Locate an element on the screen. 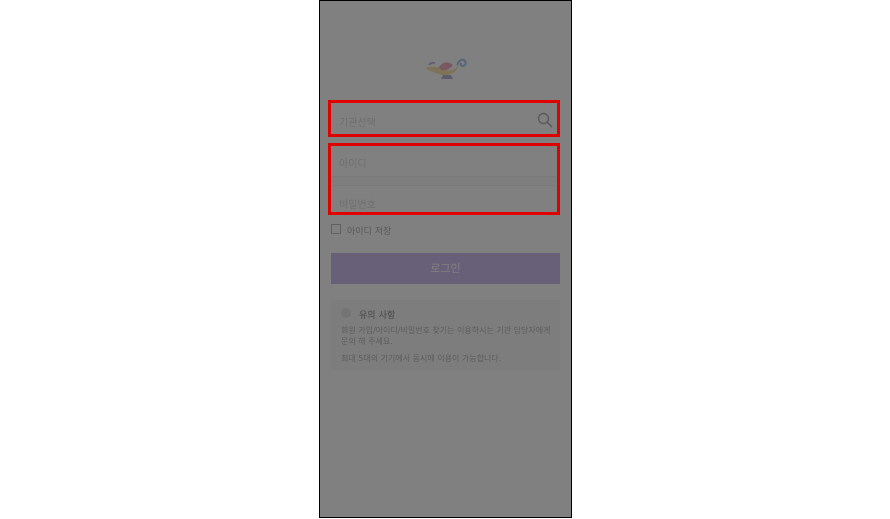 The width and height of the screenshot is (890, 519). checkbox-icon is located at coordinates (336, 229).